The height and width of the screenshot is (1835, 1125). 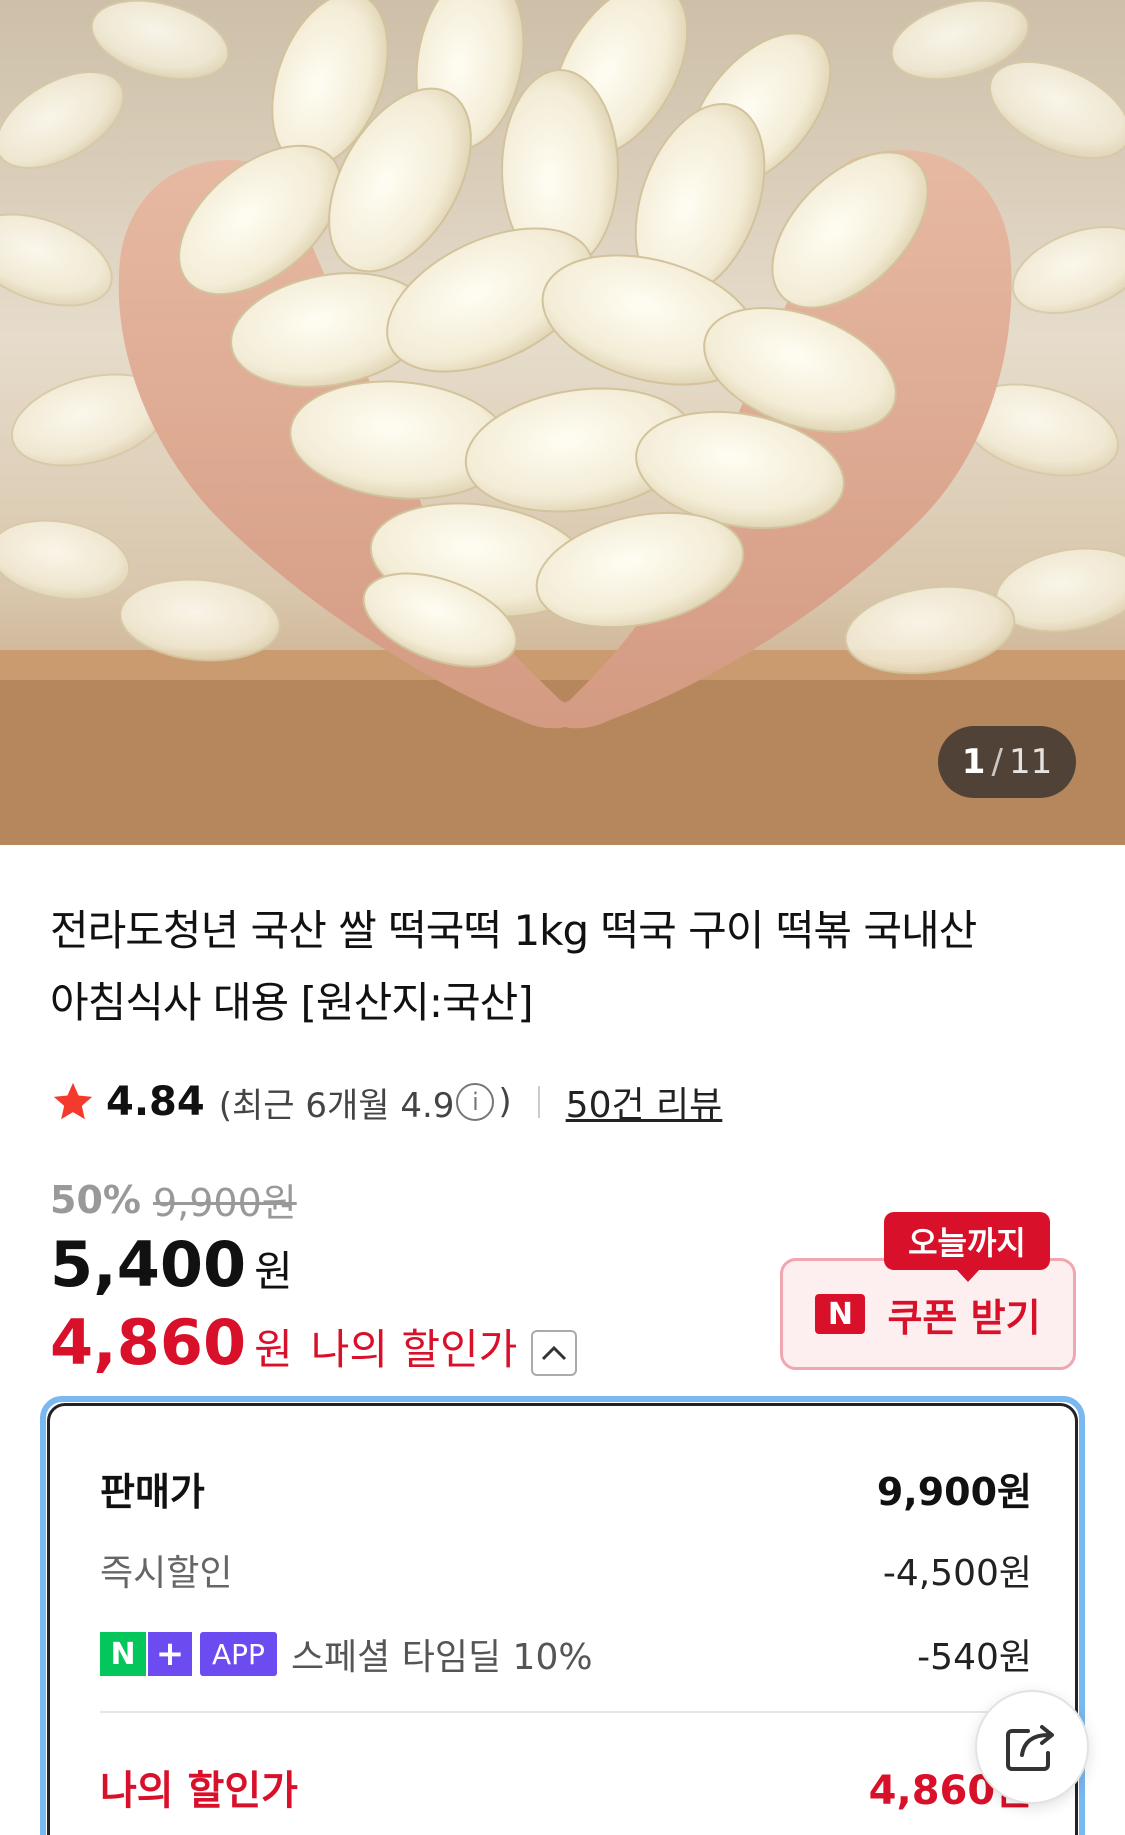 I want to click on chevron-up-icon, so click(x=554, y=1352).